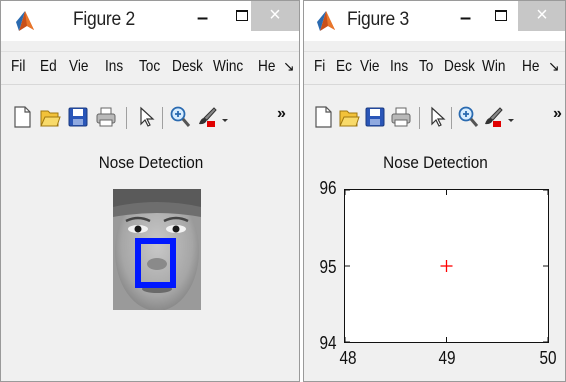  I want to click on x-tick-label: 48, so click(348, 358).